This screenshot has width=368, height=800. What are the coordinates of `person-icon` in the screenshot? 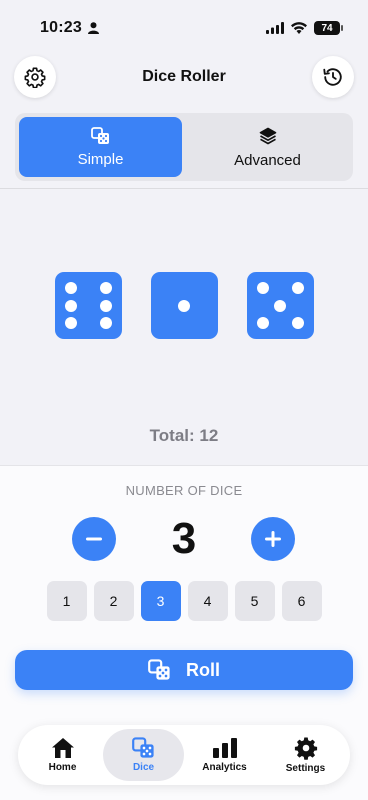 It's located at (93, 28).